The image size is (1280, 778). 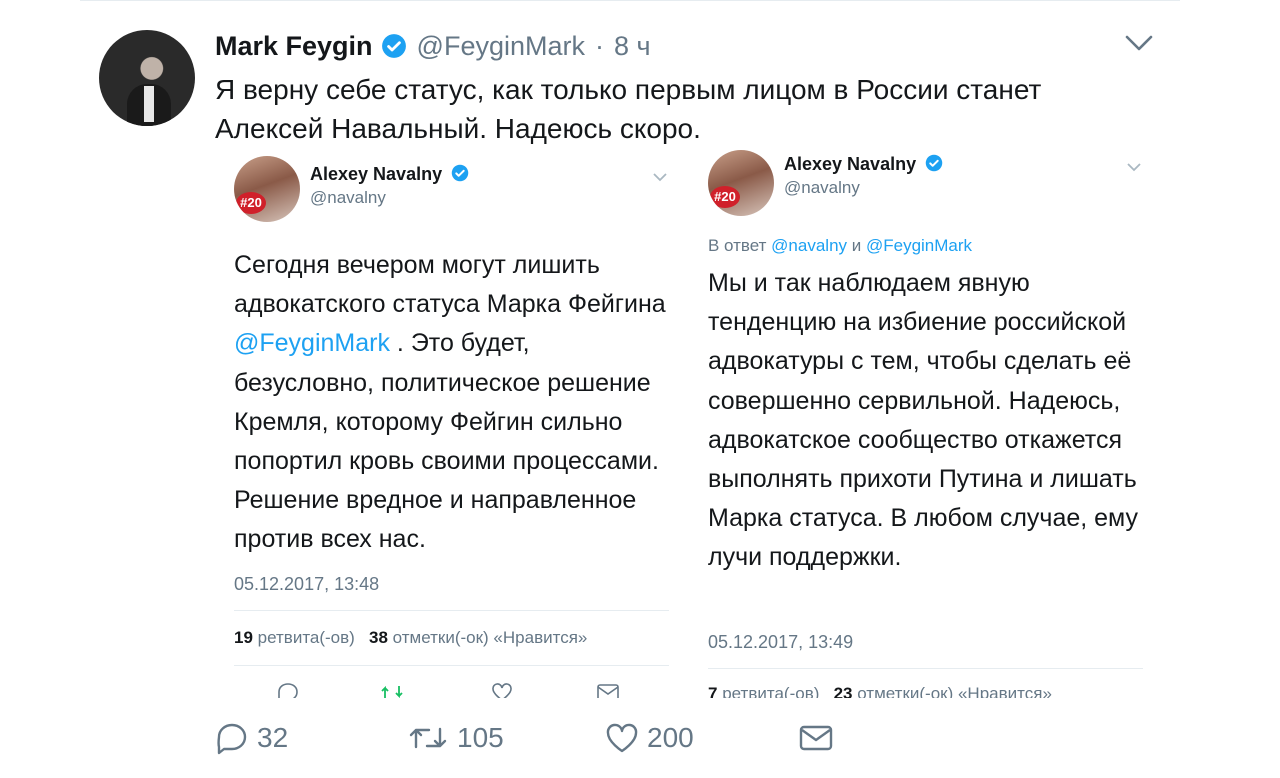 What do you see at coordinates (843, 691) in the screenshot?
I see `likes-count: 23` at bounding box center [843, 691].